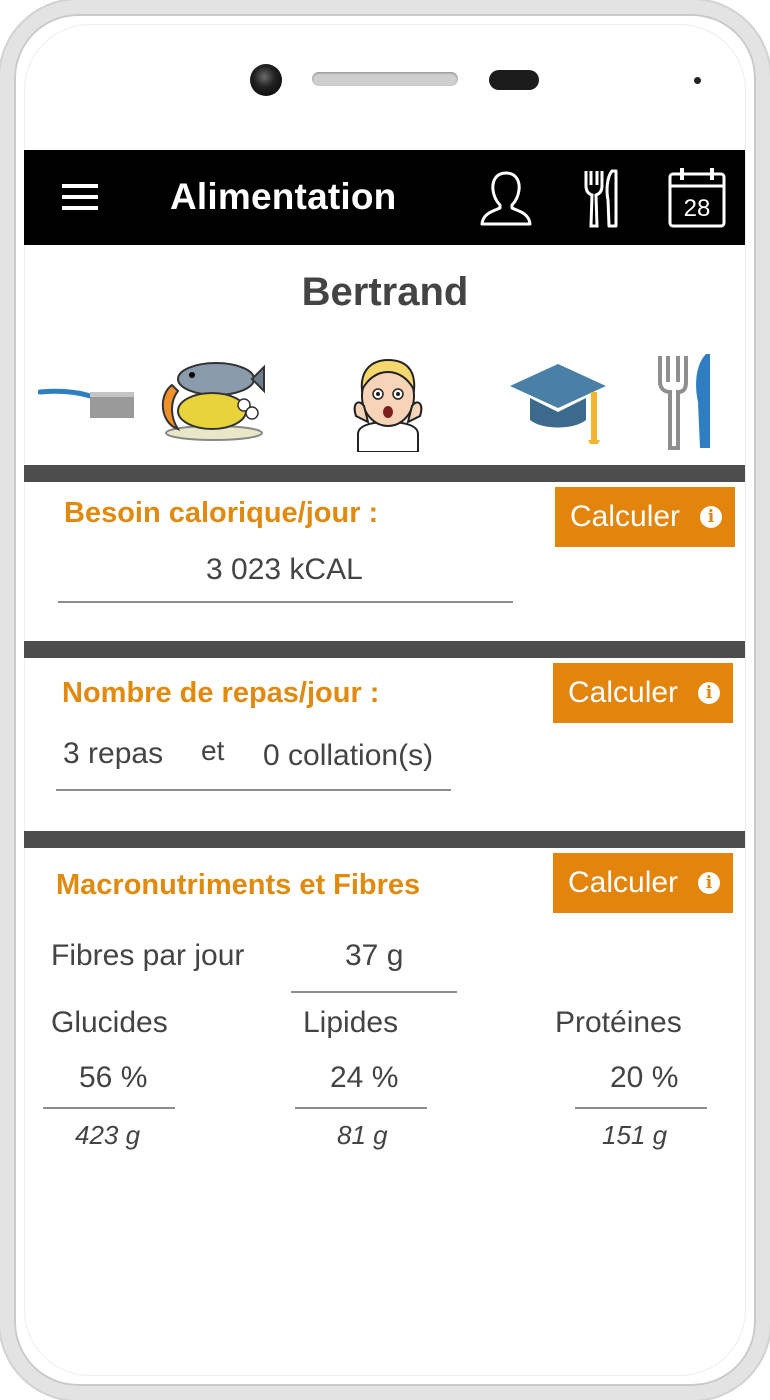  I want to click on calorie-value: 3 023 kCAL, so click(284, 570).